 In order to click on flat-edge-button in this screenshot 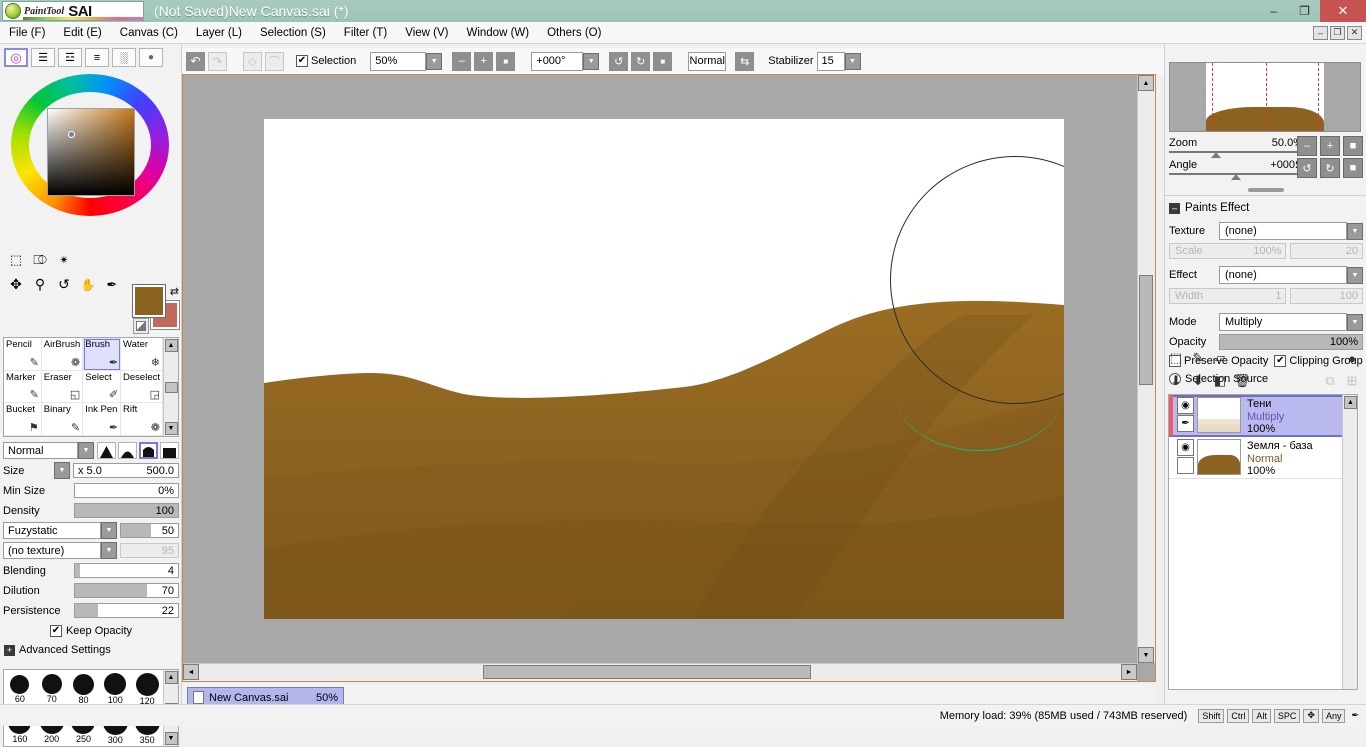, I will do `click(148, 450)`.